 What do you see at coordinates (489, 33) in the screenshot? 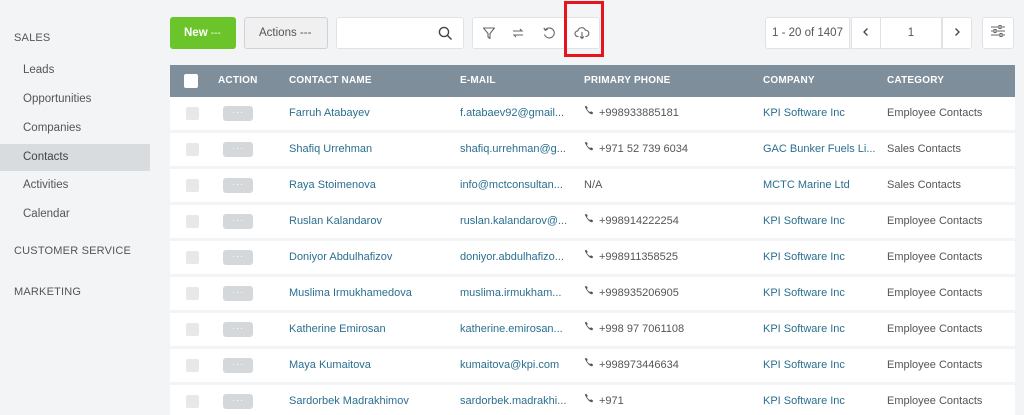
I see `filter-icon` at bounding box center [489, 33].